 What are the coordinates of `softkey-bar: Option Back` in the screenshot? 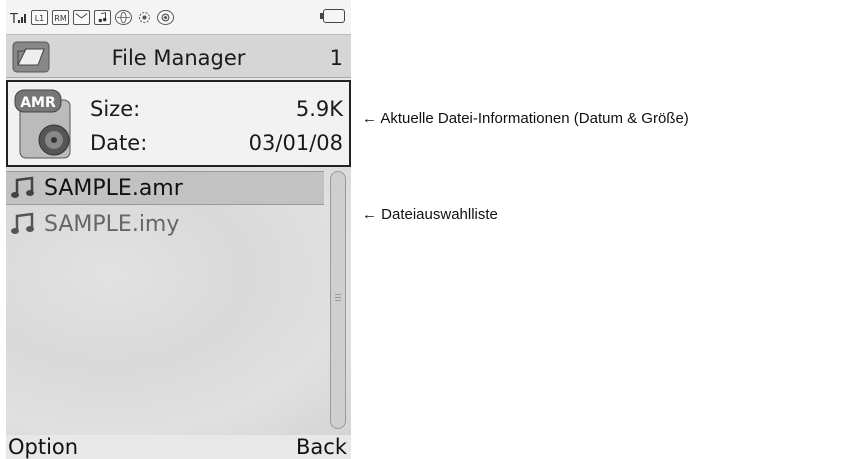 It's located at (178, 447).